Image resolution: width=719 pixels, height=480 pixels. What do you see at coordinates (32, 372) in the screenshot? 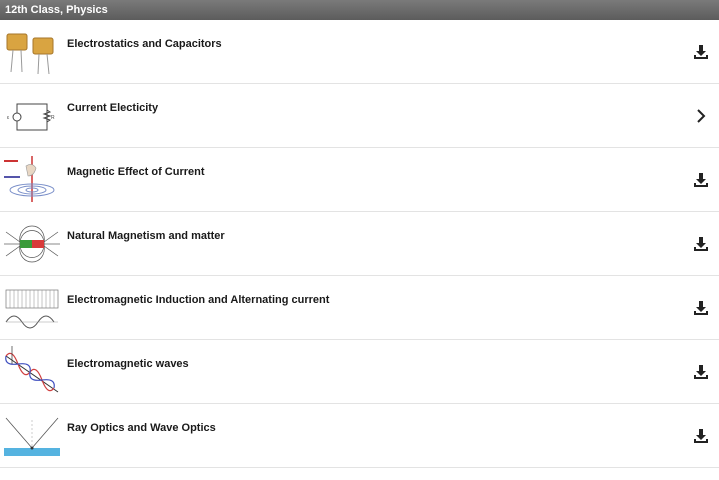
I see `em-wave-thumbnail-icon` at bounding box center [32, 372].